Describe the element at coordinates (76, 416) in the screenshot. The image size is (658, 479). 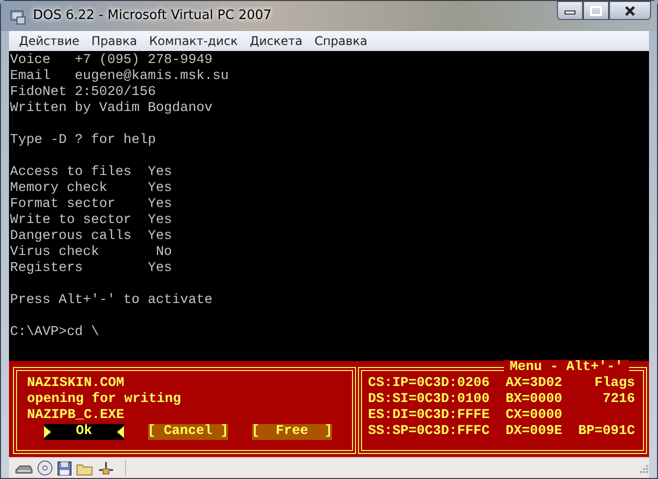
I see `message-line: NAZIPB_C.EXE` at that location.